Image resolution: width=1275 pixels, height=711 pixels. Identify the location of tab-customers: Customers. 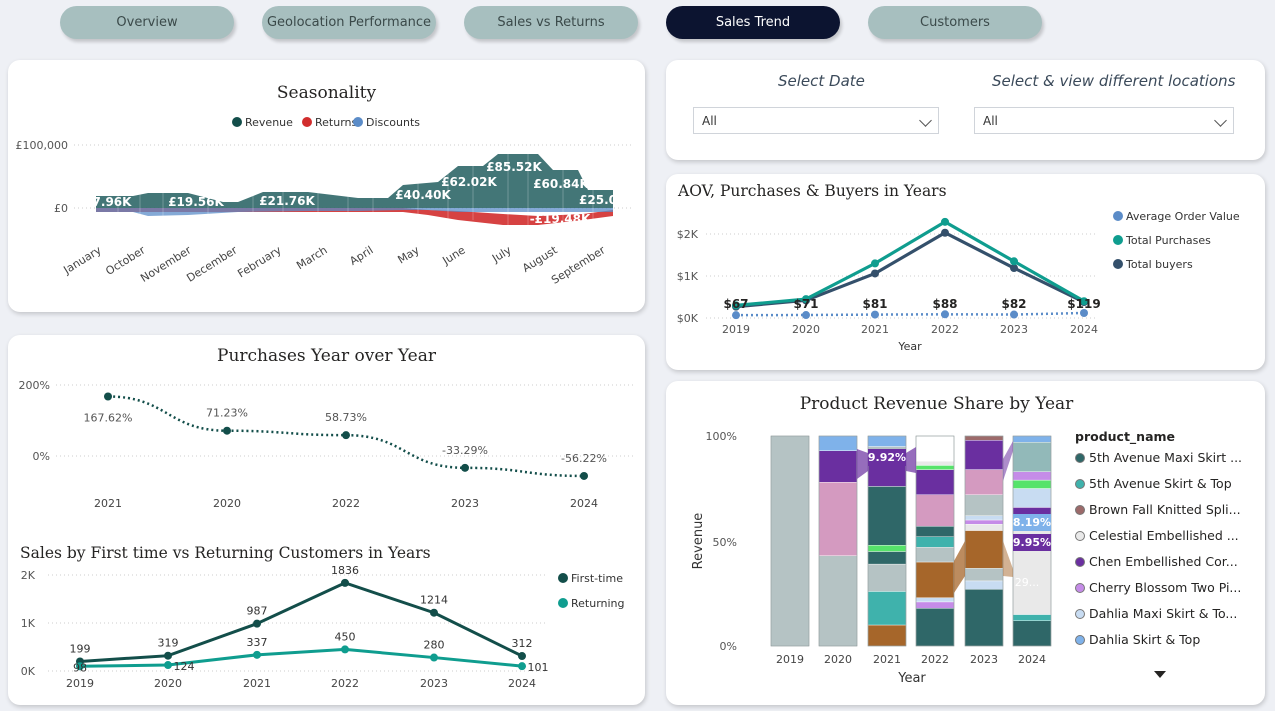
(955, 22).